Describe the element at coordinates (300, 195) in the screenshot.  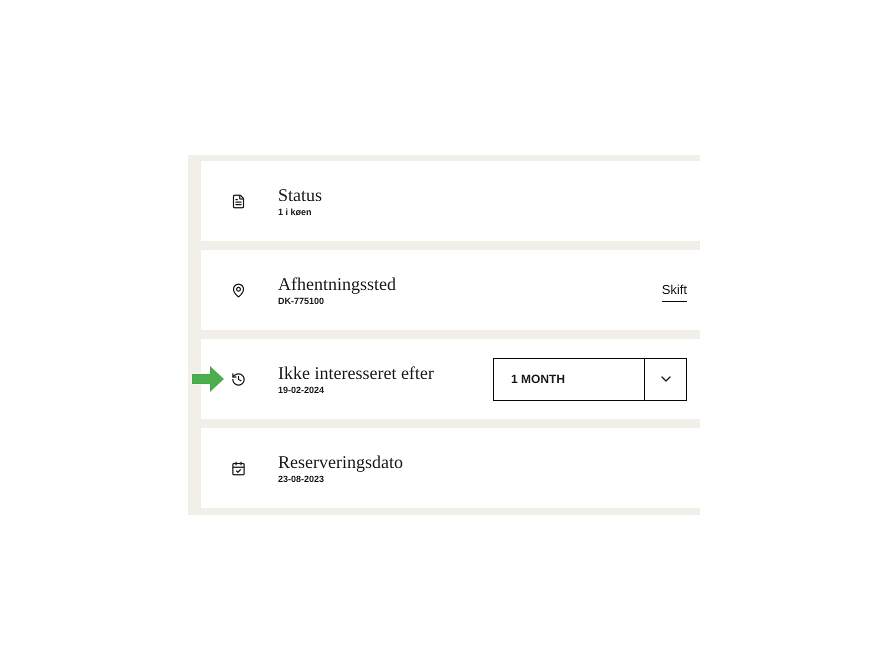
I see `card-title: Status` at that location.